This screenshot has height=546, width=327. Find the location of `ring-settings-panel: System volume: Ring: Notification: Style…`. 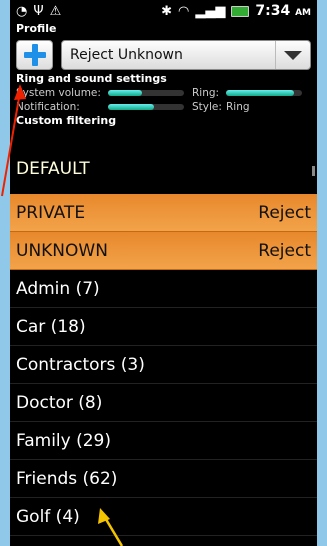

ring-settings-panel: System volume: Ring: Notification: Style… is located at coordinates (163, 100).